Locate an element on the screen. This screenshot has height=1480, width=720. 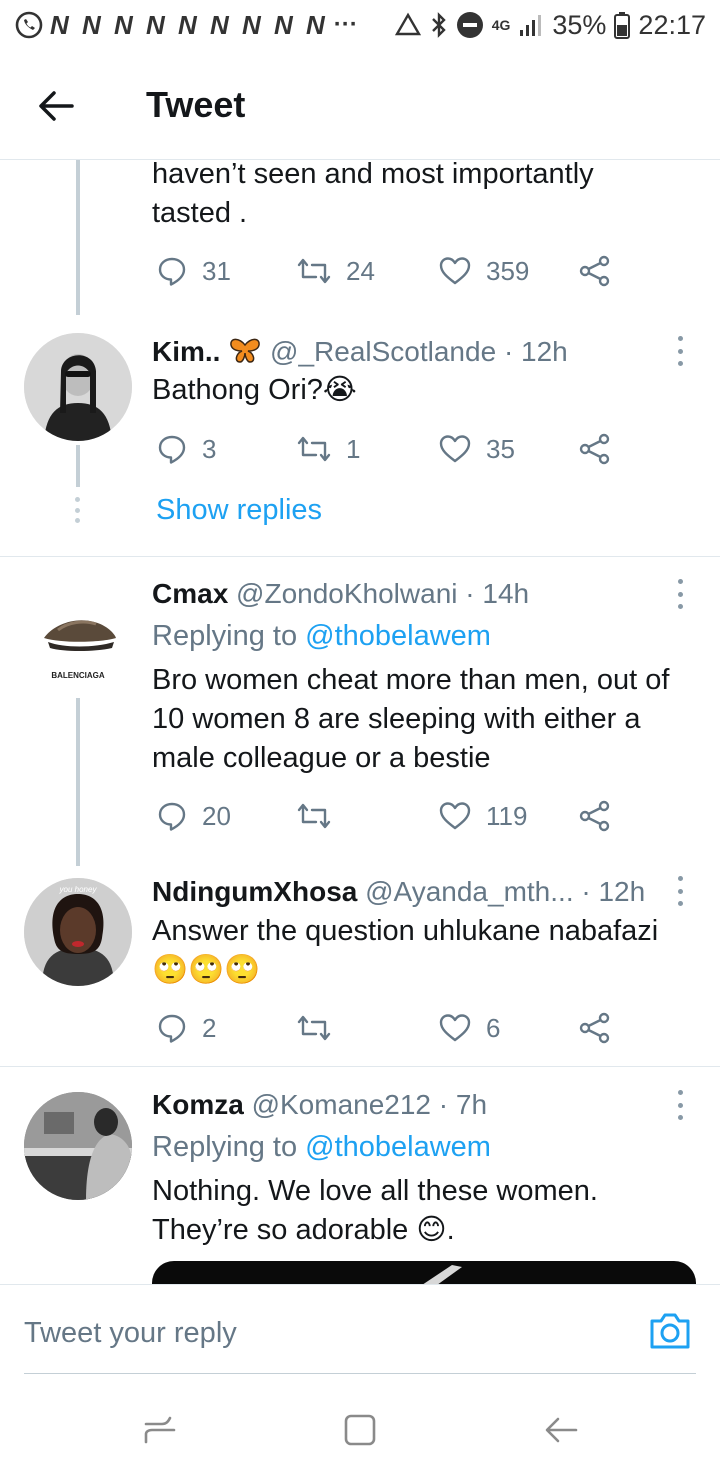
page-title: Tweet is located at coordinates (196, 104).